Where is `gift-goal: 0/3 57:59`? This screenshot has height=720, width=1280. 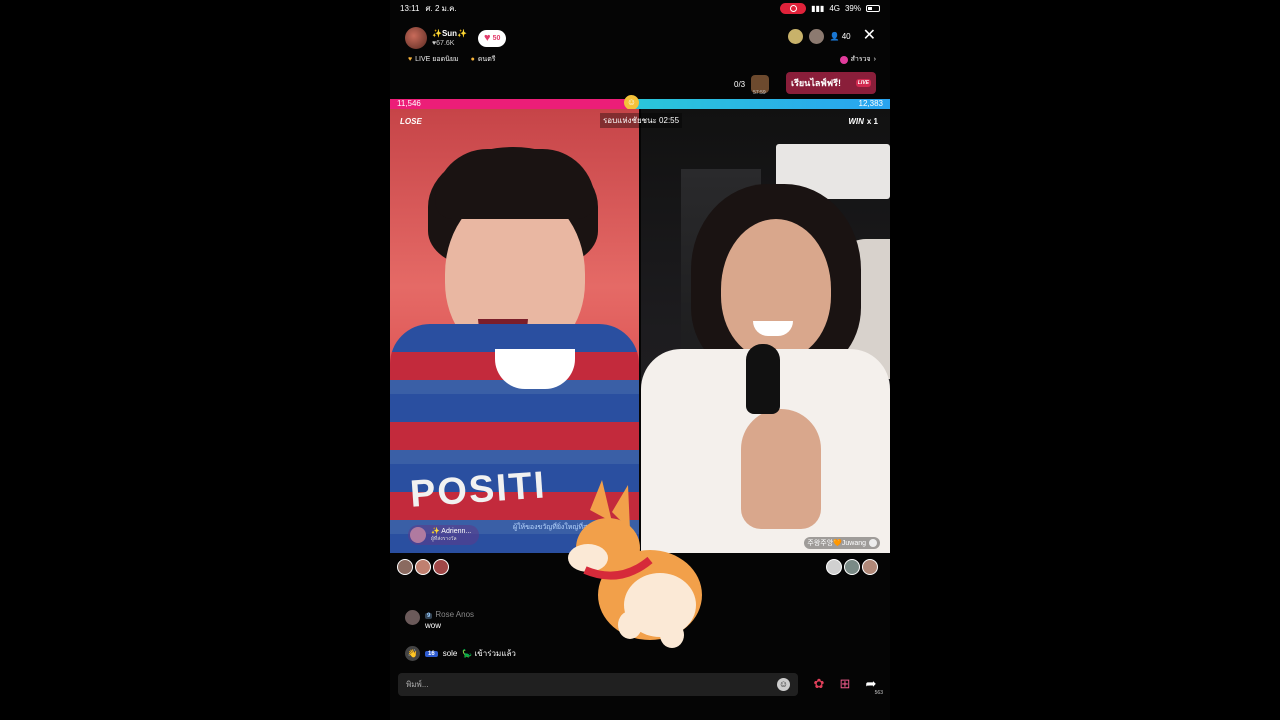 gift-goal: 0/3 57:59 is located at coordinates (752, 85).